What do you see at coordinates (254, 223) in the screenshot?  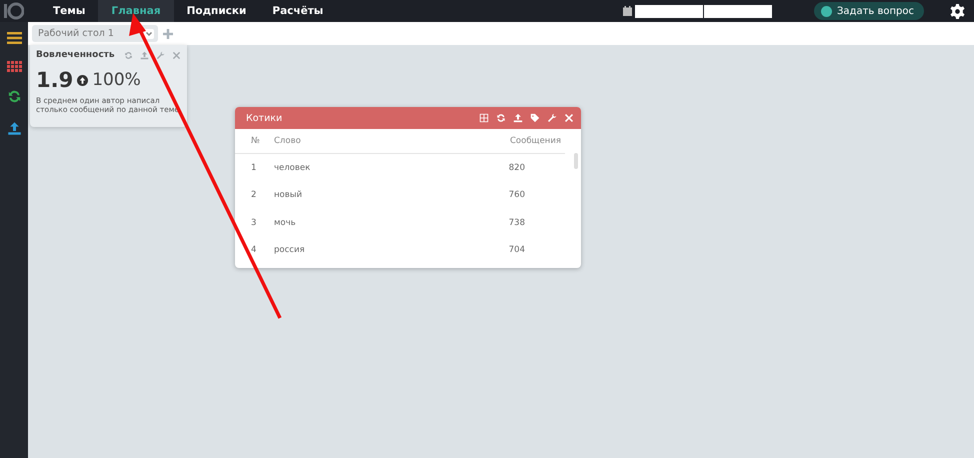 I see `table-cell-text: 3` at bounding box center [254, 223].